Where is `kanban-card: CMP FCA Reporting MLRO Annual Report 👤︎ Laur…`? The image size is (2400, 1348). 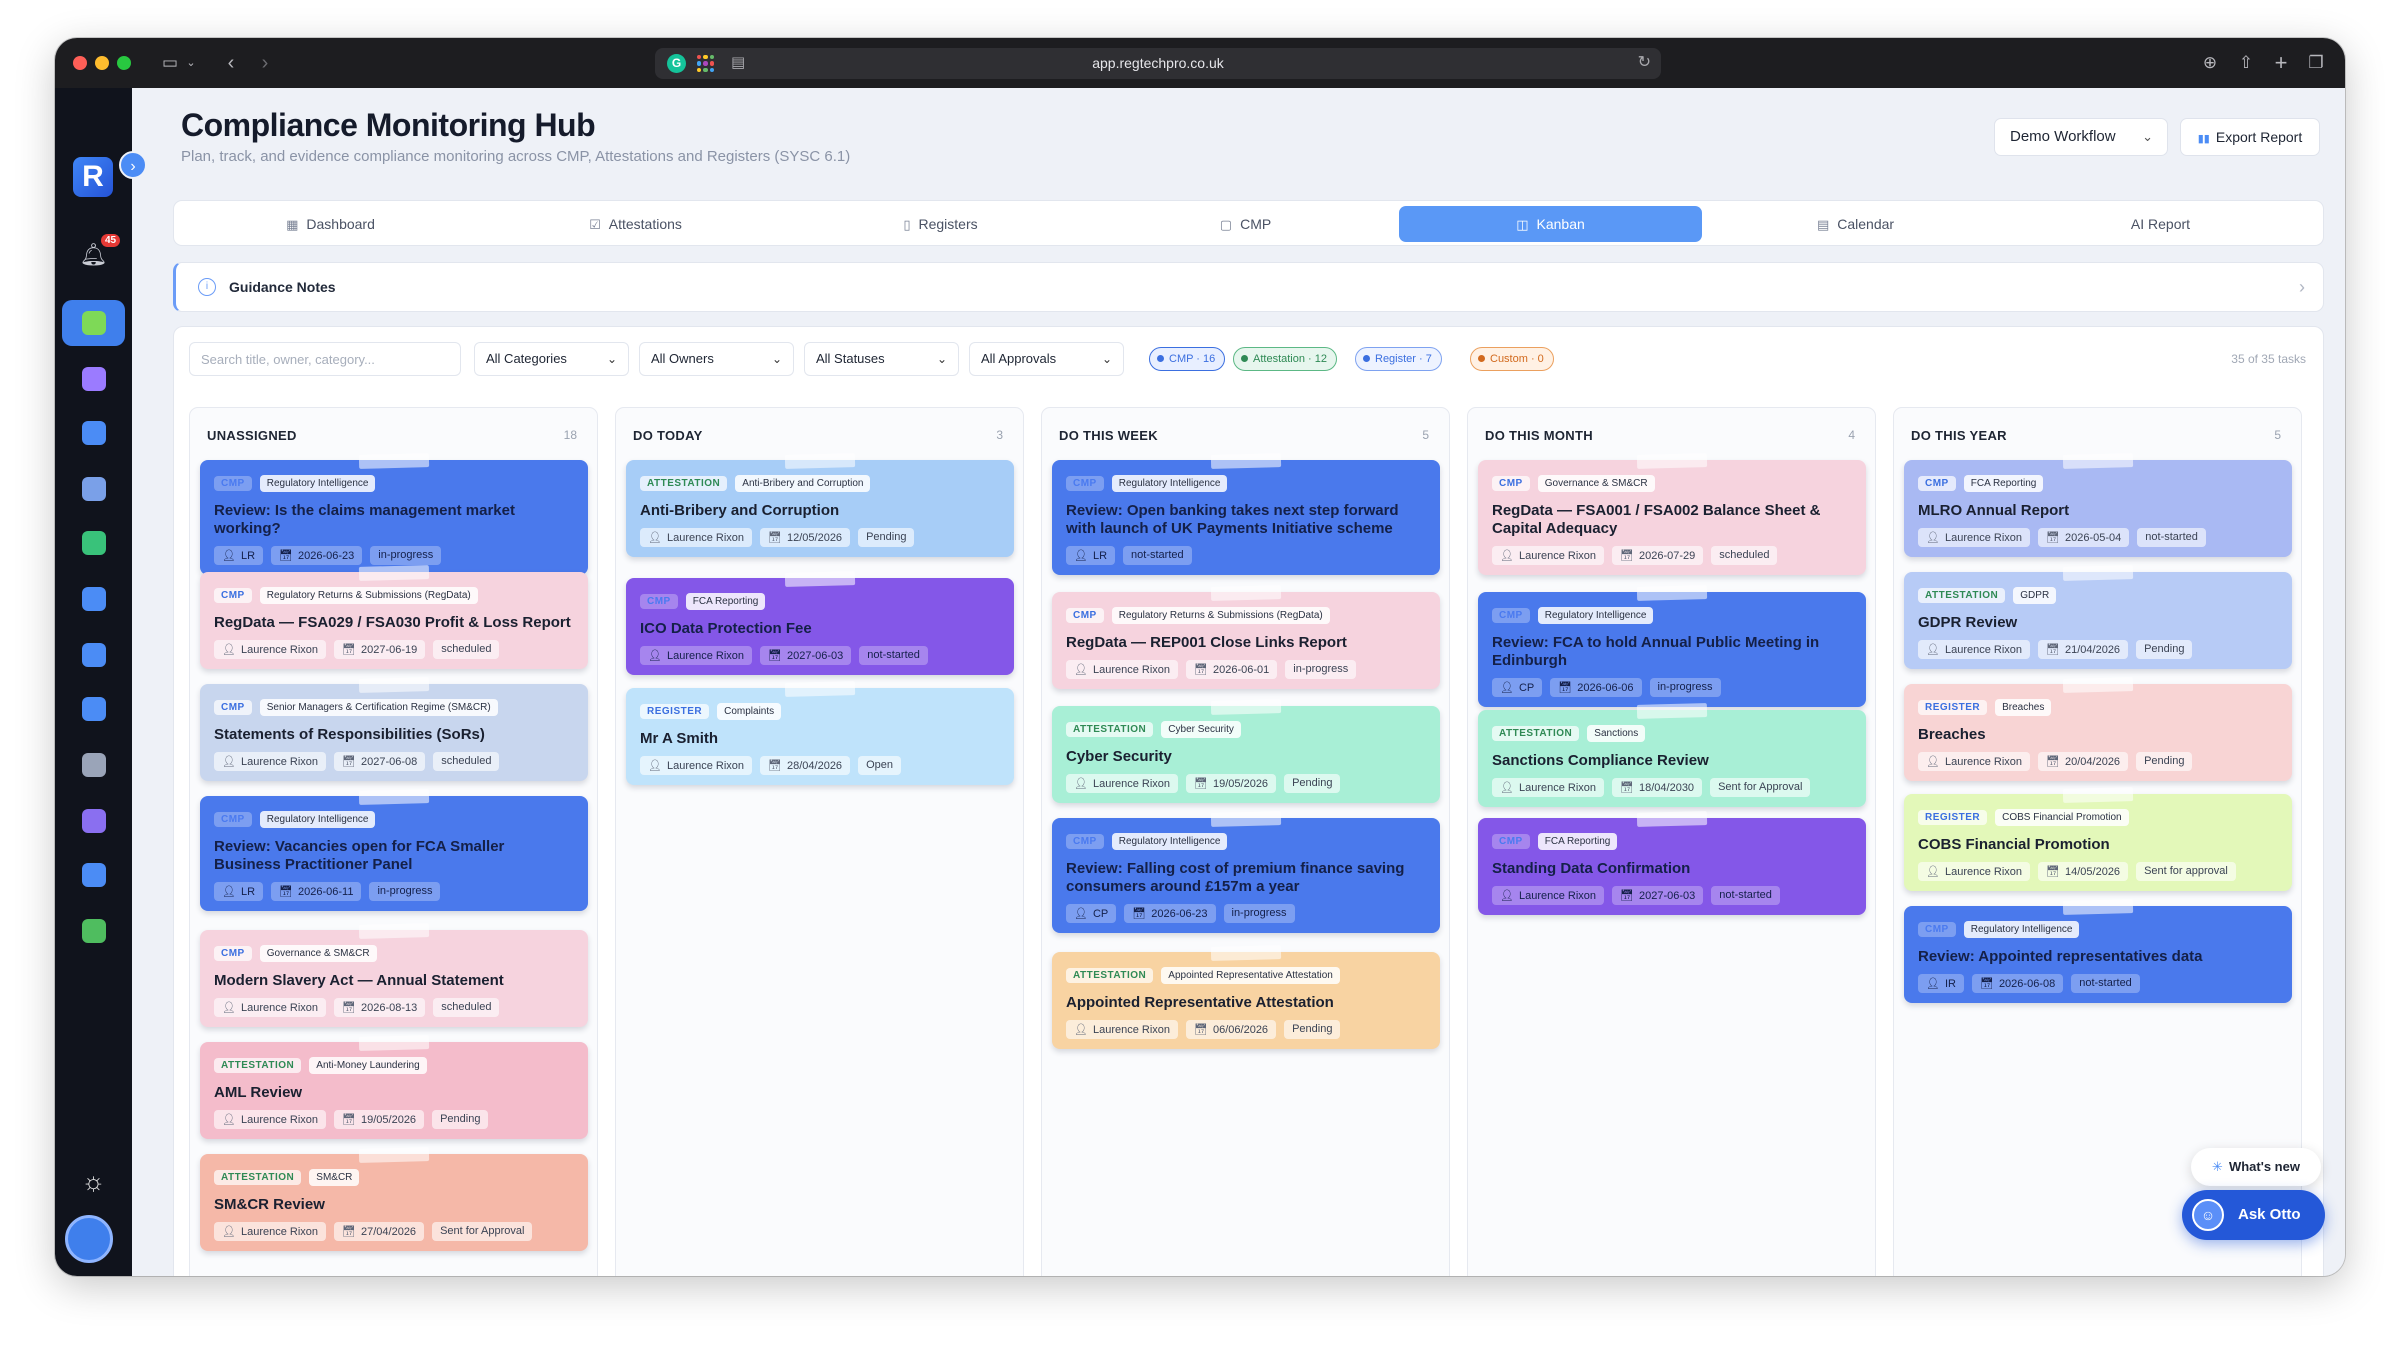 kanban-card: CMP FCA Reporting MLRO Annual Report 👤︎ Laur… is located at coordinates (2098, 508).